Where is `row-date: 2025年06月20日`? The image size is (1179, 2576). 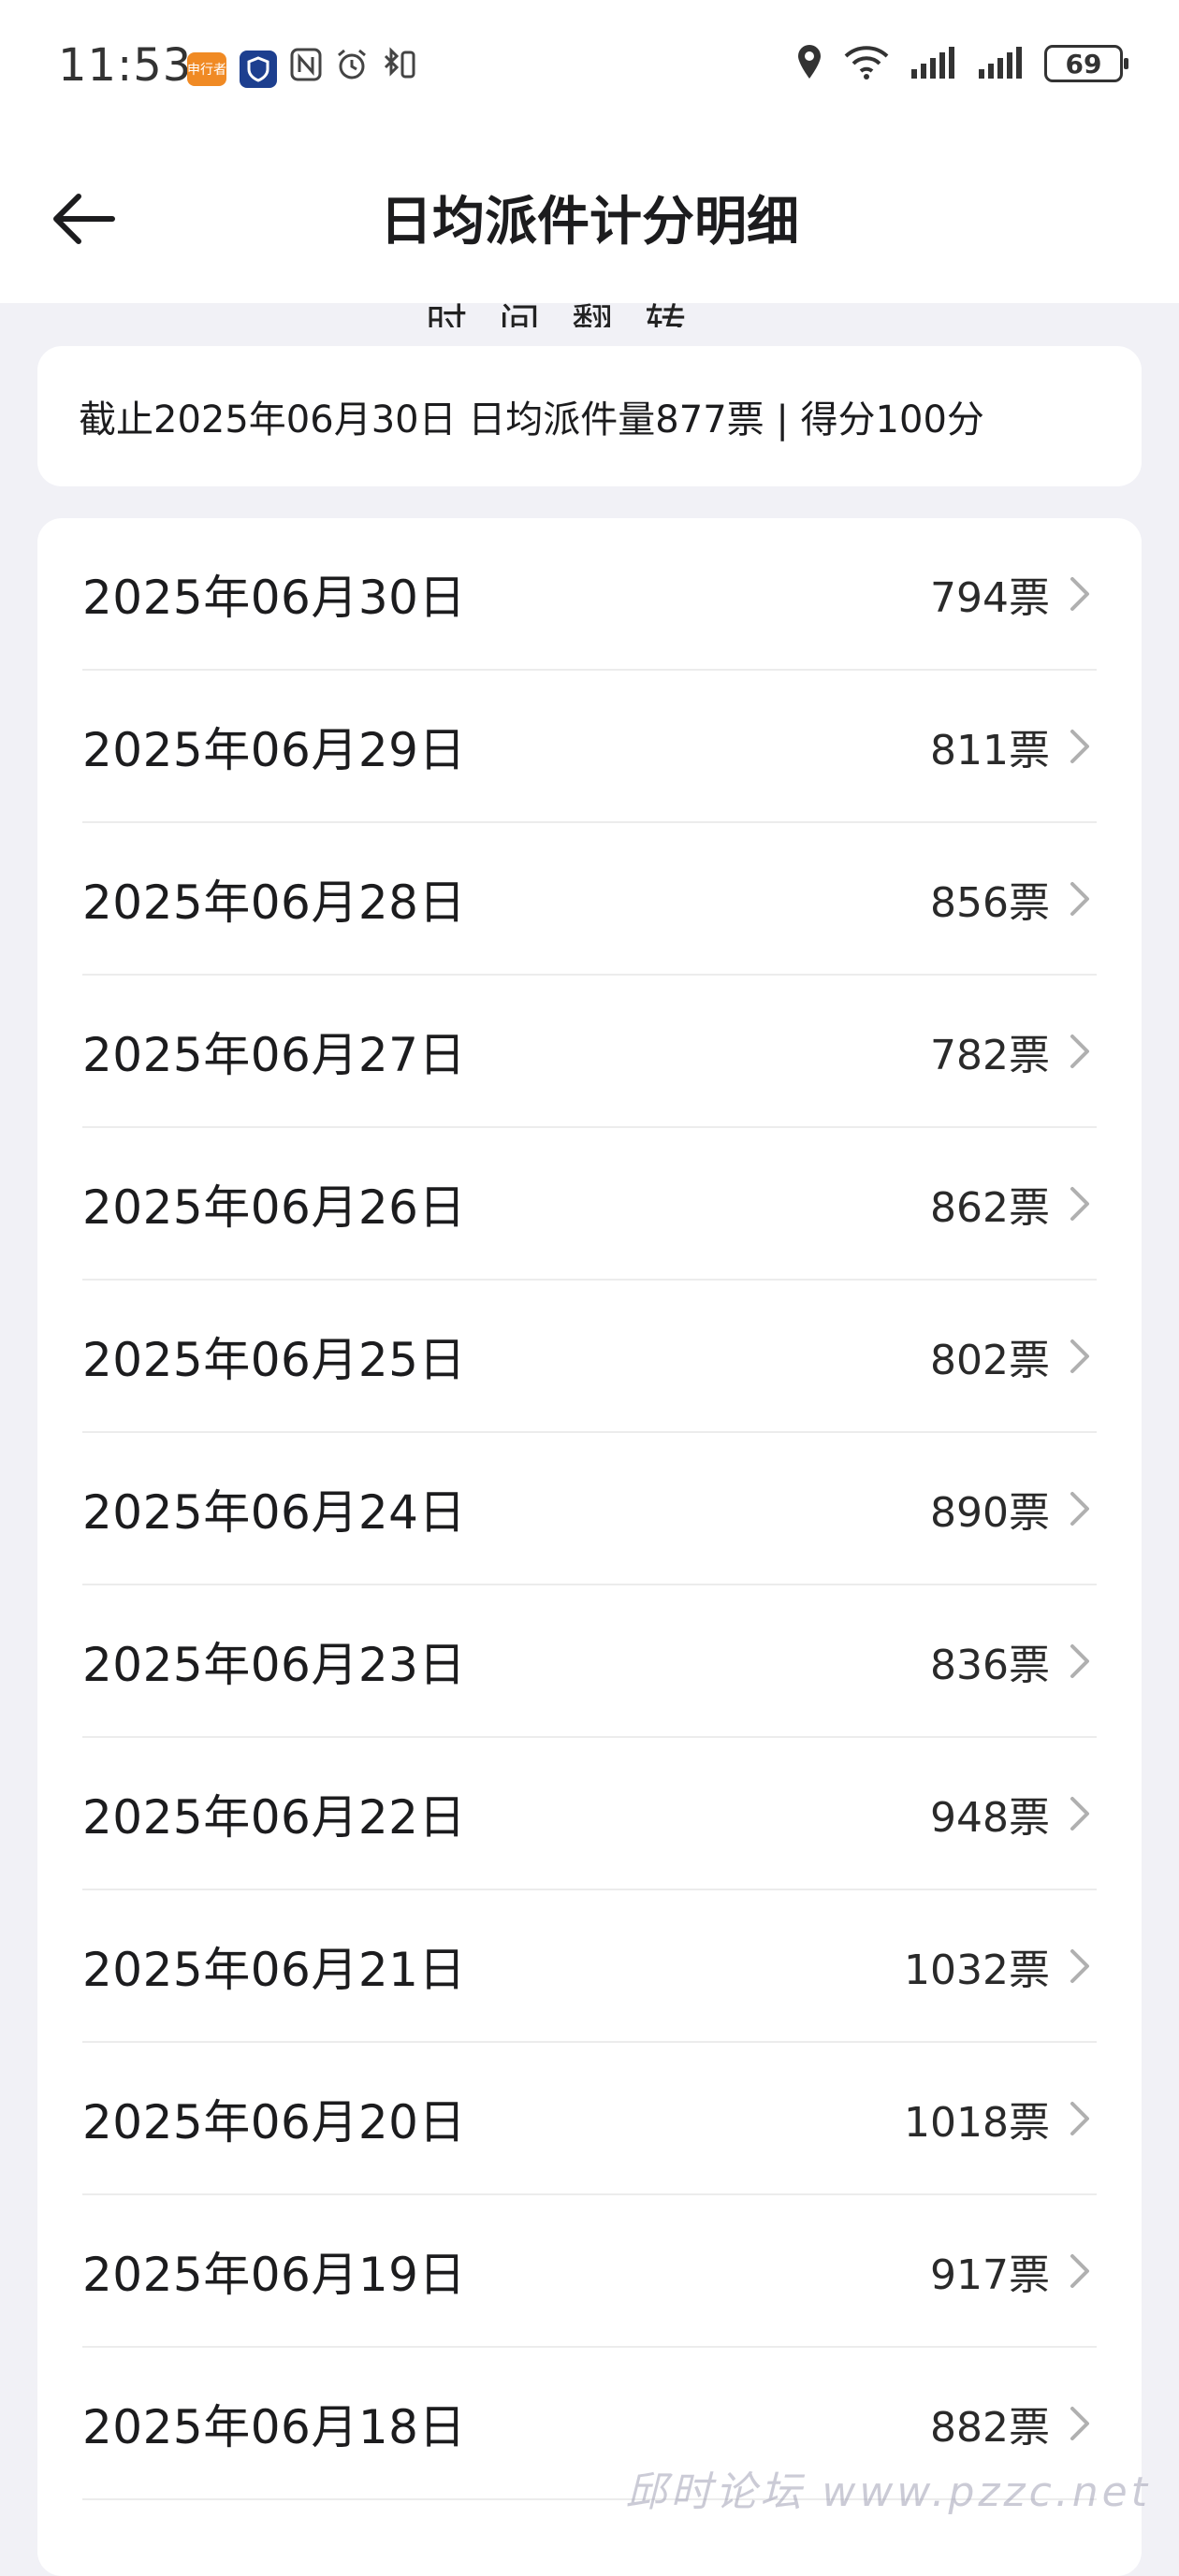
row-date: 2025年06月20日 is located at coordinates (274, 2118).